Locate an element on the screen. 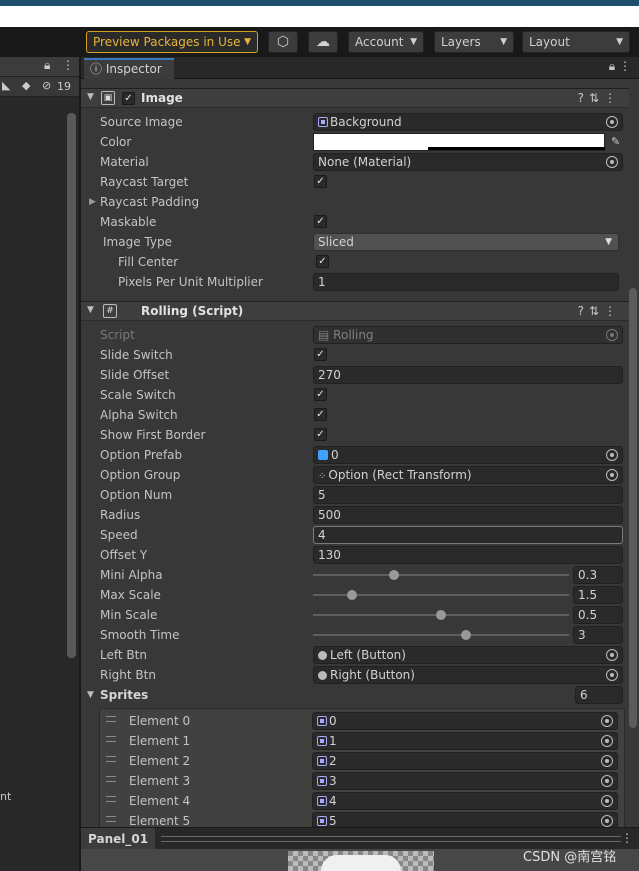 The height and width of the screenshot is (871, 639). rolling-component-header: ▼ # Rolling (Script) ?⇅⋮ is located at coordinates (355, 311).